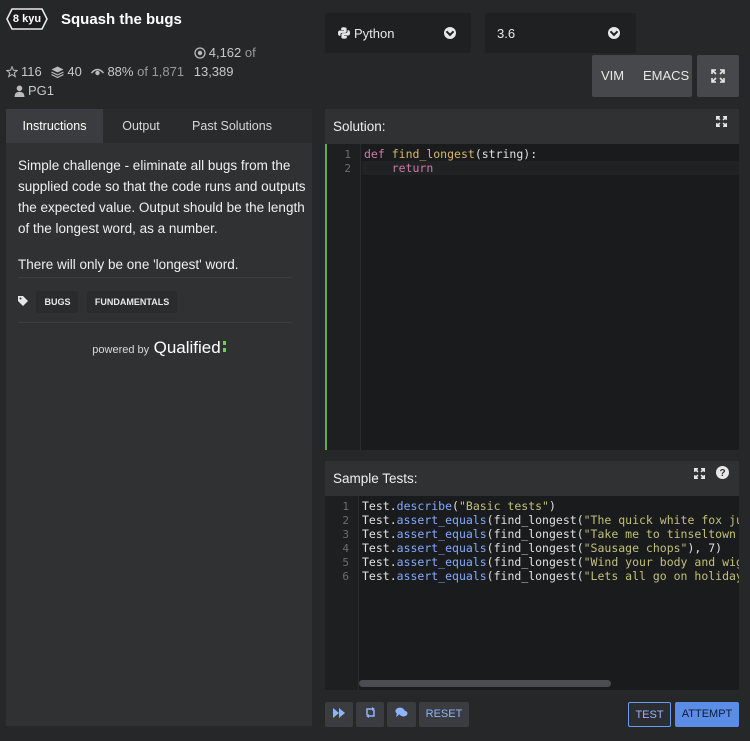 The image size is (750, 741). What do you see at coordinates (200, 53) in the screenshot?
I see `target-icon` at bounding box center [200, 53].